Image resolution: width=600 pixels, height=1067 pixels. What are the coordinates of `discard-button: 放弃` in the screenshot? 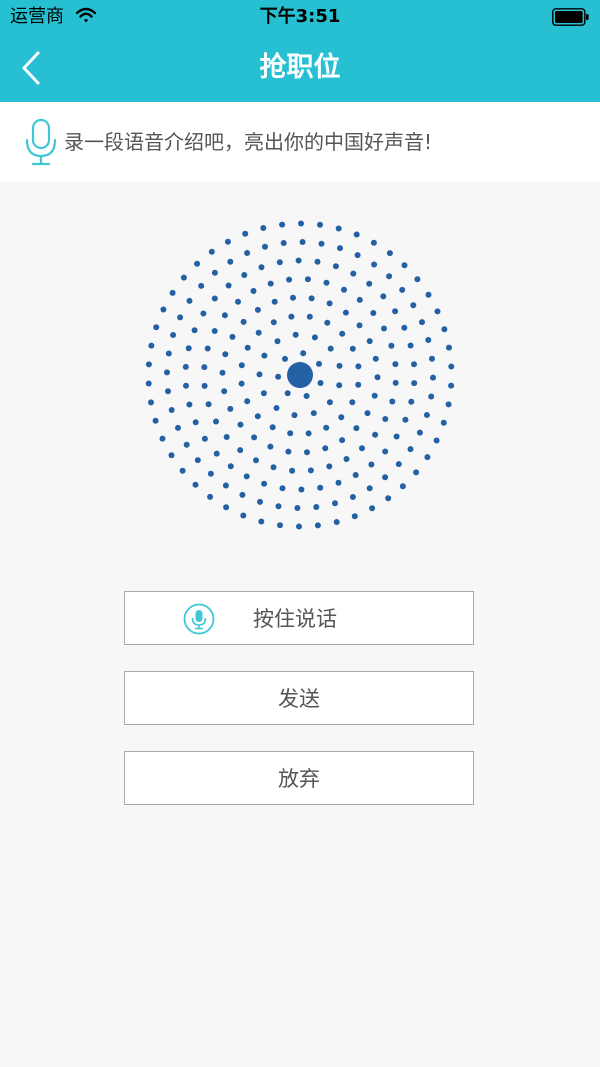 It's located at (299, 778).